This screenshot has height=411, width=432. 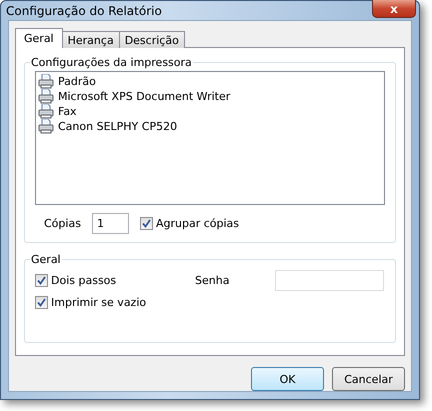 I want to click on tab: Descrição, so click(x=151, y=39).